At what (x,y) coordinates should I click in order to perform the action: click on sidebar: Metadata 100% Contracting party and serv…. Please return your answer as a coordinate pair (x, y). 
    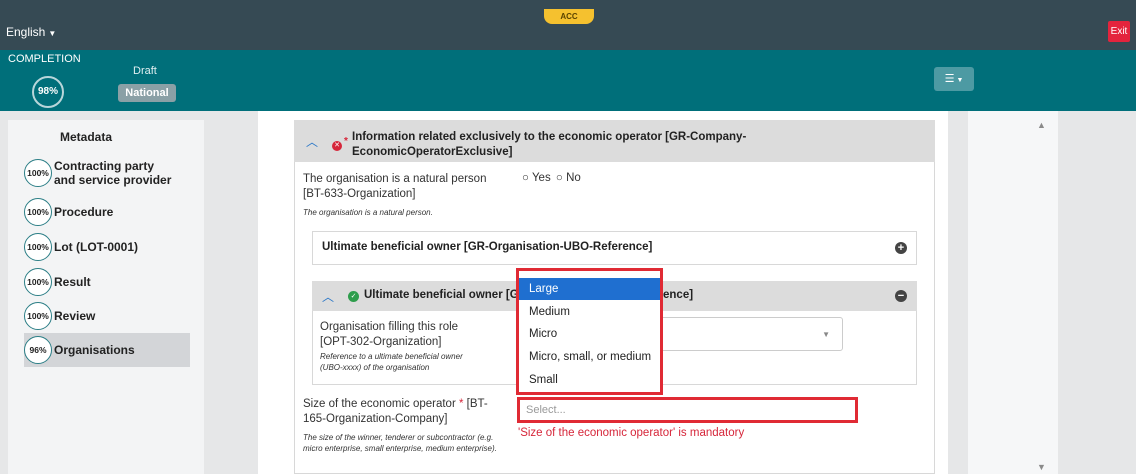
    Looking at the image, I should click on (106, 297).